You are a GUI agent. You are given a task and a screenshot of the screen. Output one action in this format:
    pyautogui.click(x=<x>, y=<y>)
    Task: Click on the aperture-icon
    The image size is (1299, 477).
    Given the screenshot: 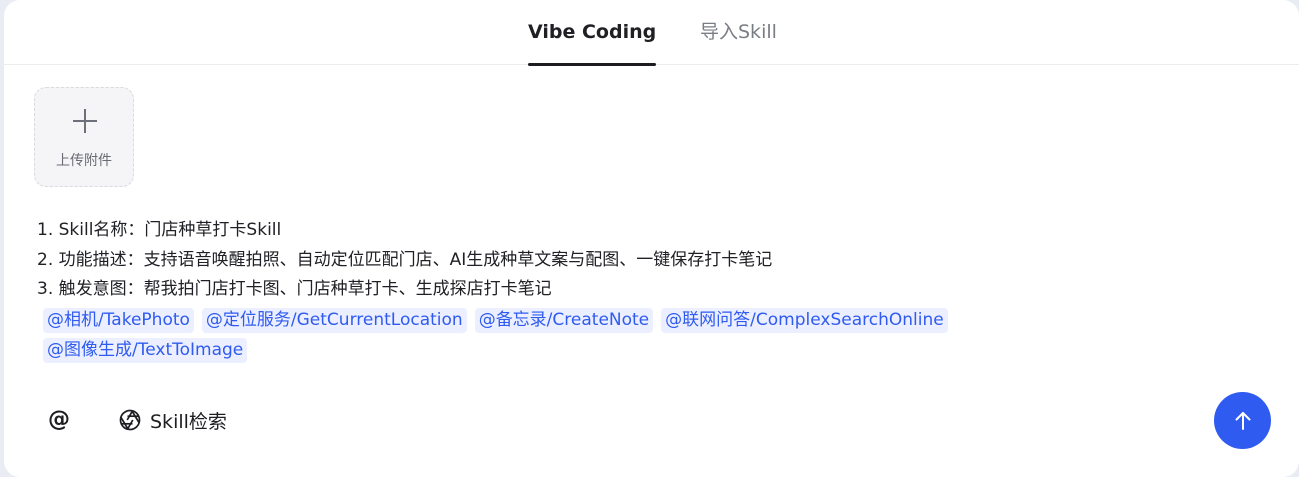 What is the action you would take?
    pyautogui.click(x=130, y=420)
    